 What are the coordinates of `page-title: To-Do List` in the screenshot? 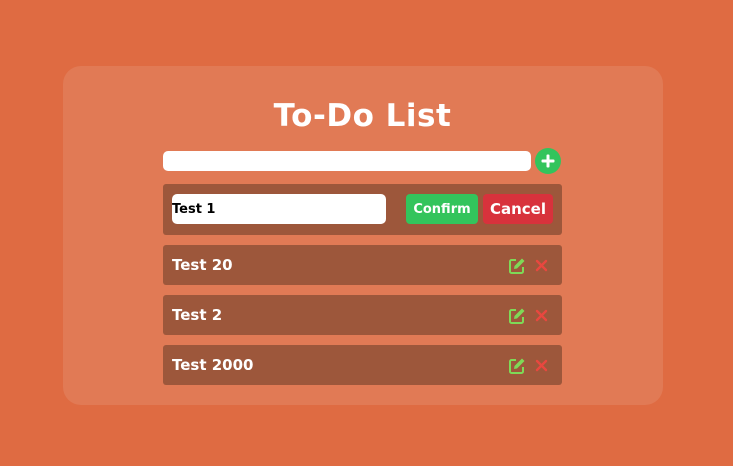 It's located at (362, 116).